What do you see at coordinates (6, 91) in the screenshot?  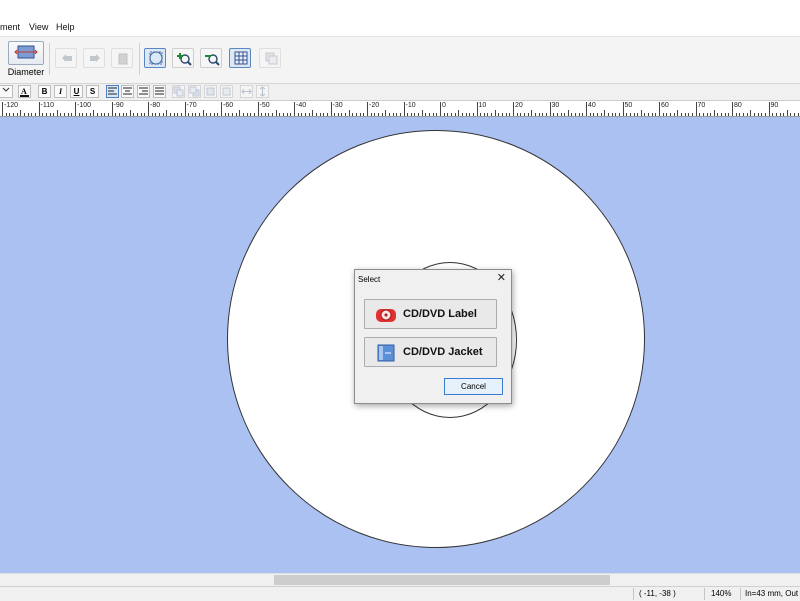 I see `font-dropdown-arrow` at bounding box center [6, 91].